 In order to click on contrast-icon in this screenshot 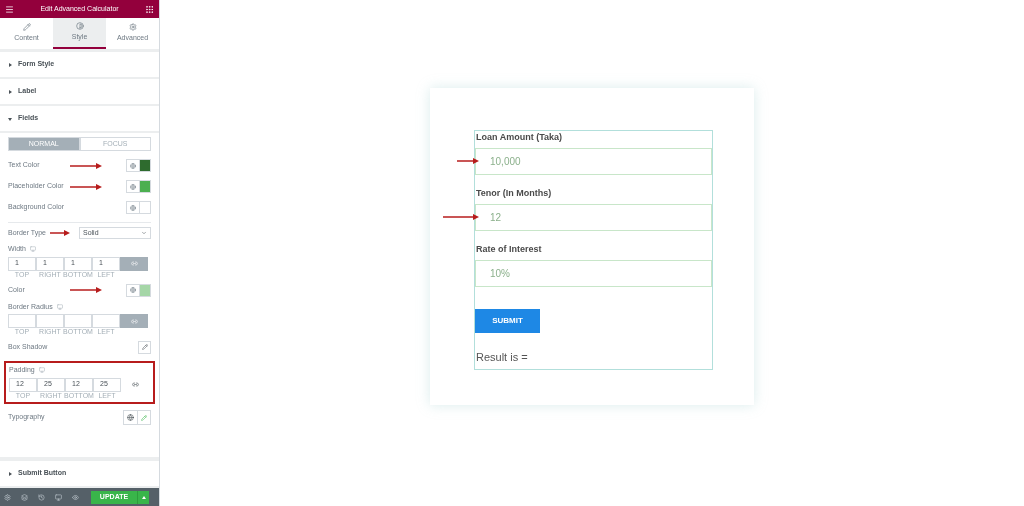, I will do `click(79, 26)`.